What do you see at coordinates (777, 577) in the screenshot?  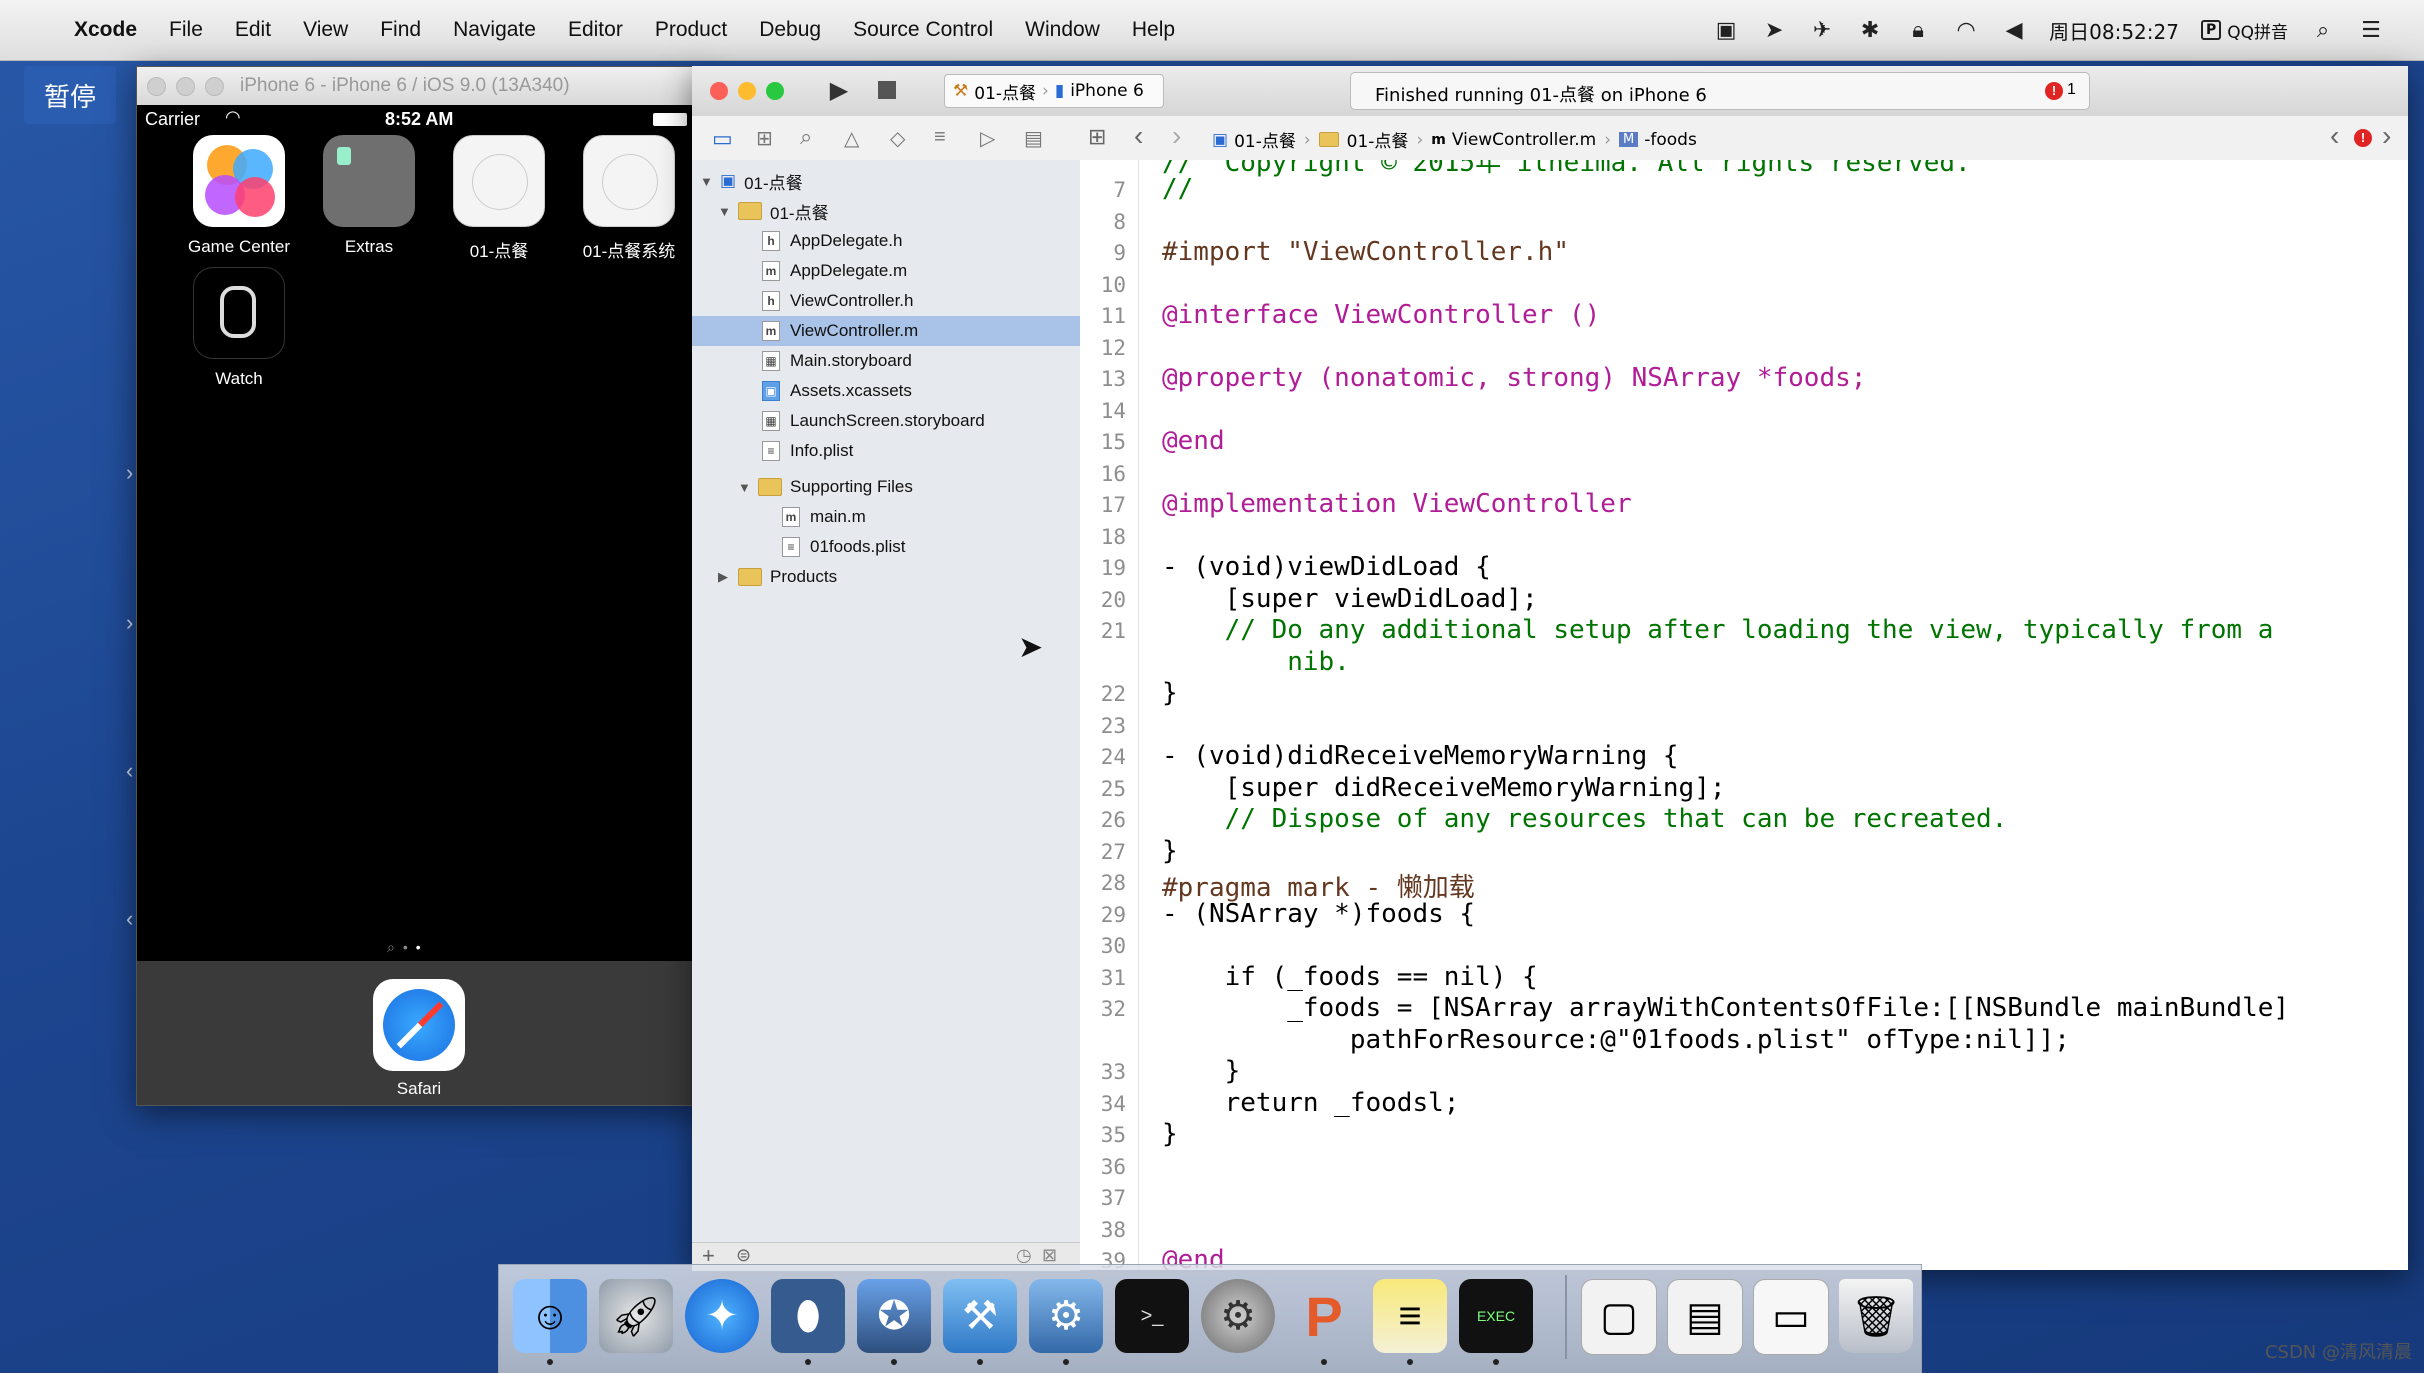 I see `tree-row-products: ▶ Products` at bounding box center [777, 577].